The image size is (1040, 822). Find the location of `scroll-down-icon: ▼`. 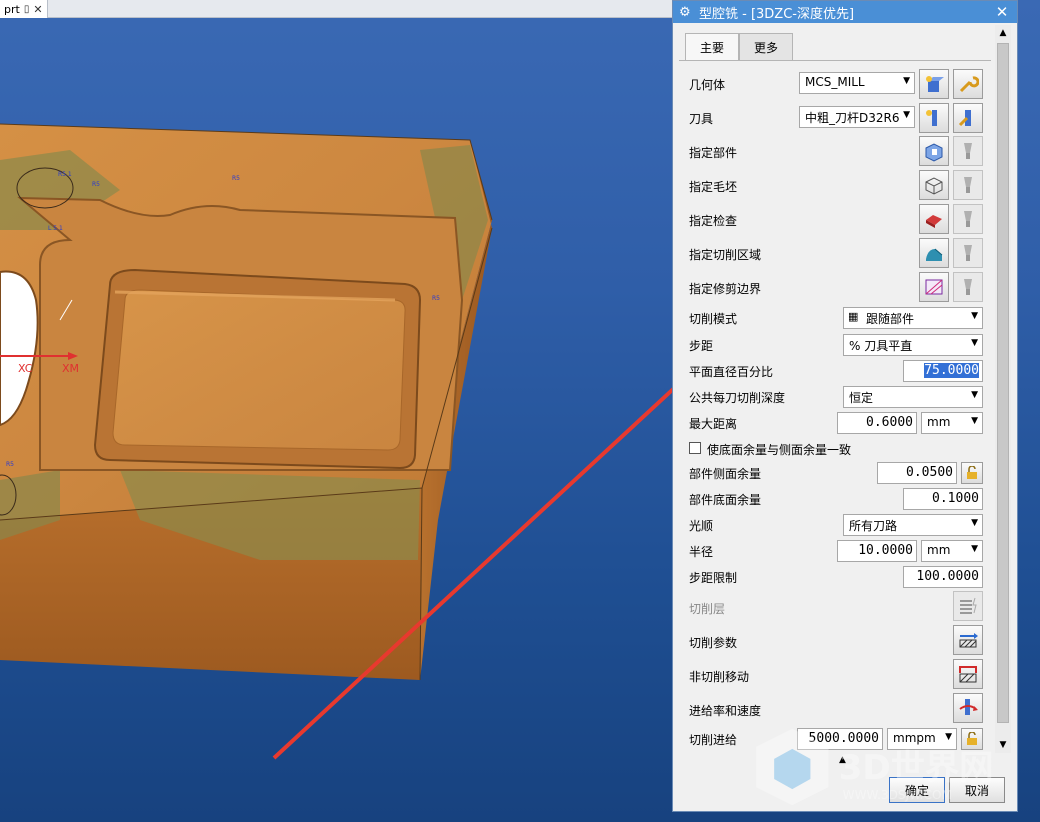

scroll-down-icon: ▼ is located at coordinates (1003, 745).